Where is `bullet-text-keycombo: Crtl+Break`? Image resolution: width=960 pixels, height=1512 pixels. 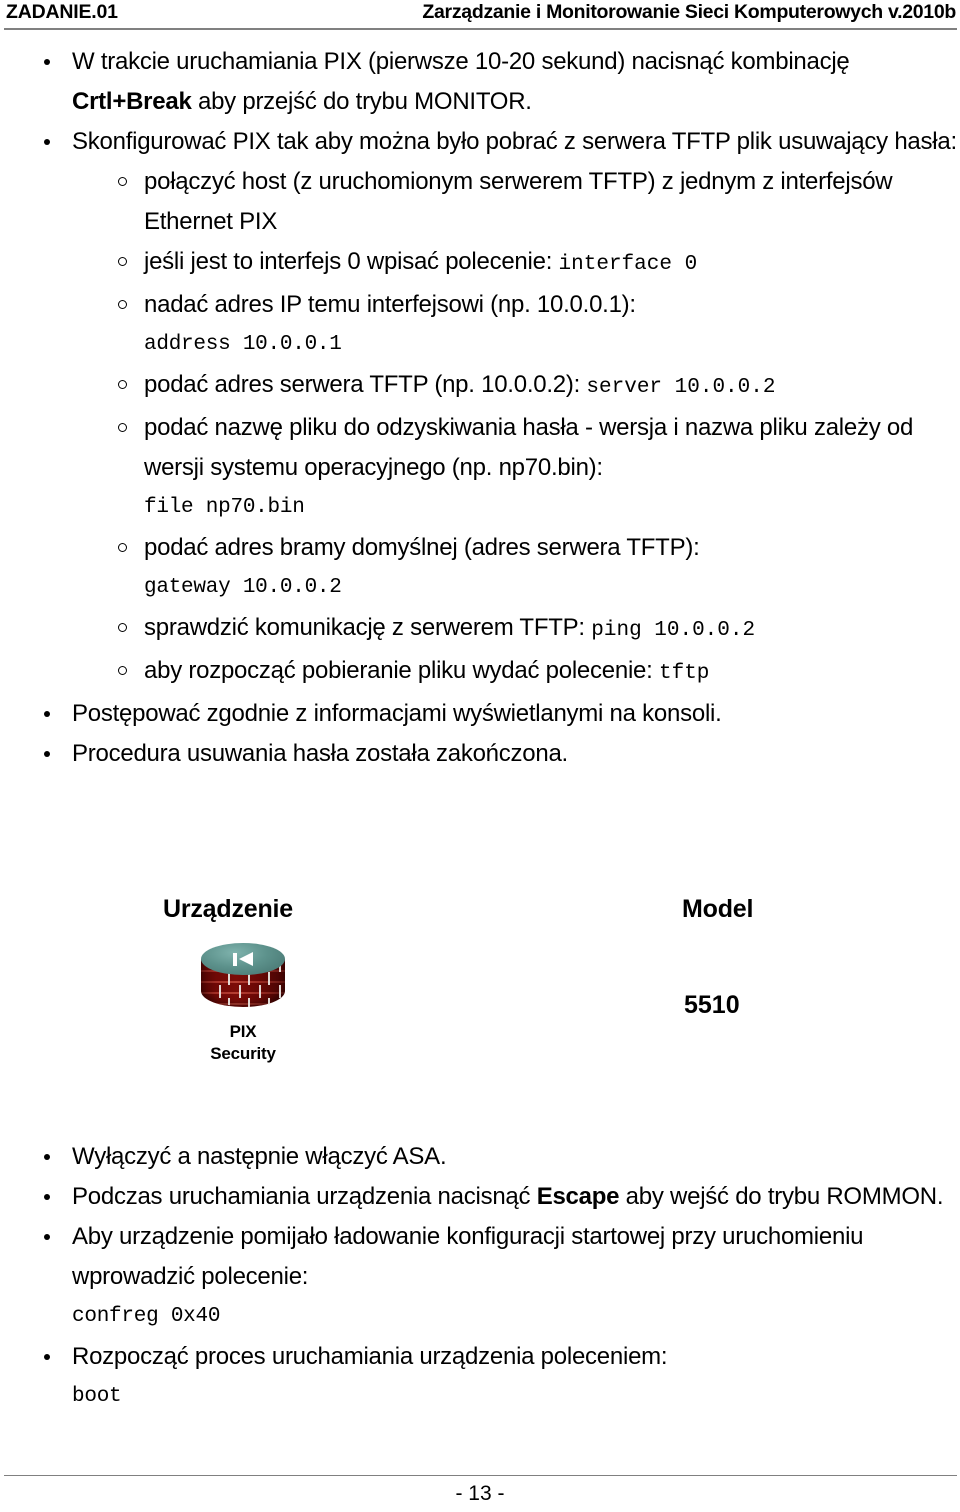 bullet-text-keycombo: Crtl+Break is located at coordinates (132, 101).